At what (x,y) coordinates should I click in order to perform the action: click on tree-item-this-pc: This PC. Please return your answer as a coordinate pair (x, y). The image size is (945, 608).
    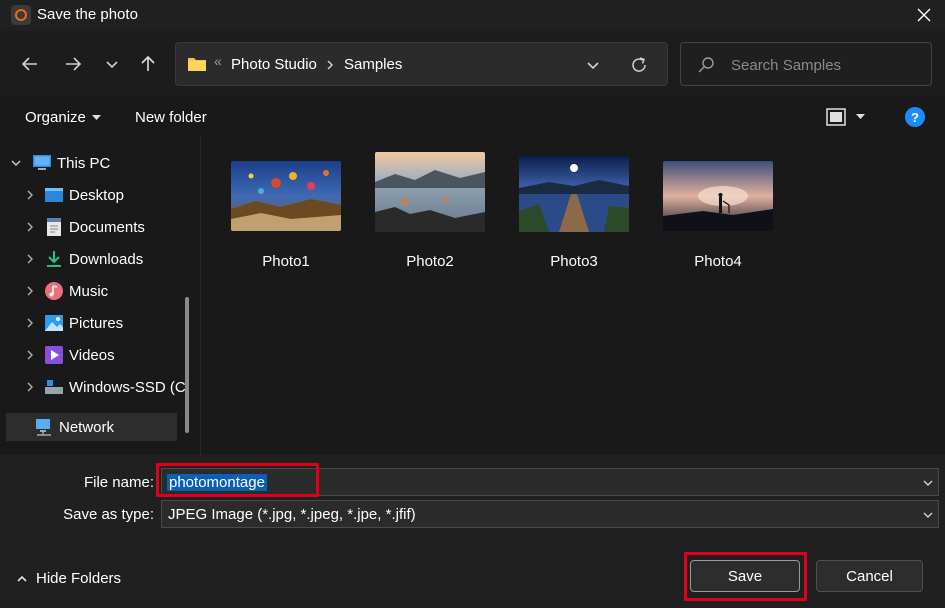
    Looking at the image, I should click on (60, 163).